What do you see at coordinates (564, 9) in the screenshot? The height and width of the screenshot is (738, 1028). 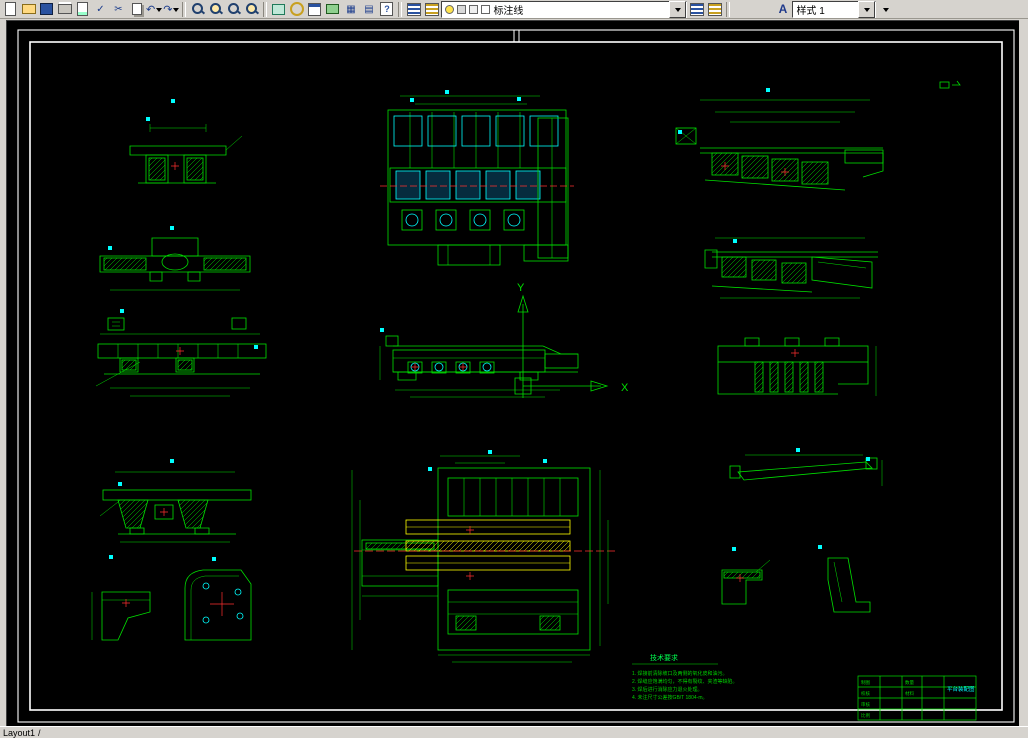 I see `layer-dropdown: 标注线` at bounding box center [564, 9].